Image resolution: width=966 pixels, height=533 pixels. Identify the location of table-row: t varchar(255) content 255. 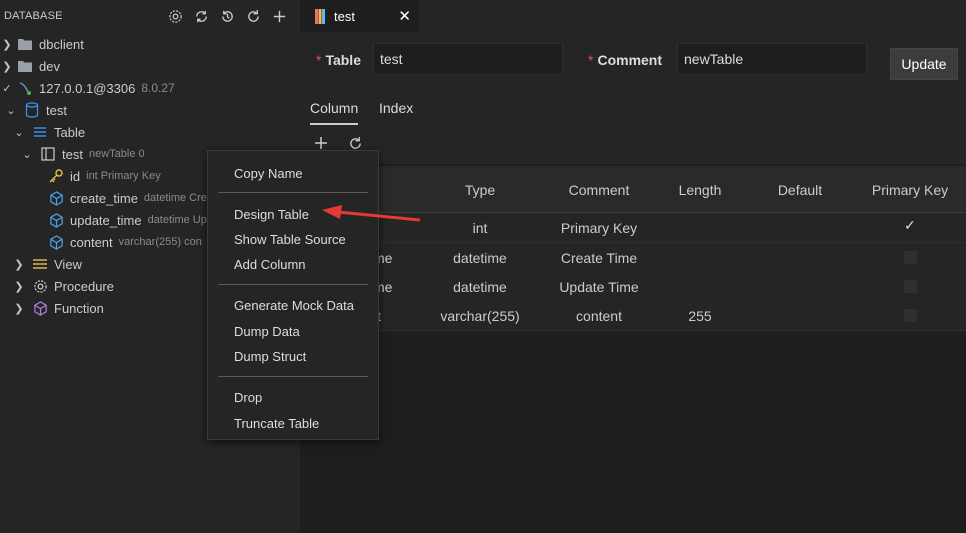
(633, 316).